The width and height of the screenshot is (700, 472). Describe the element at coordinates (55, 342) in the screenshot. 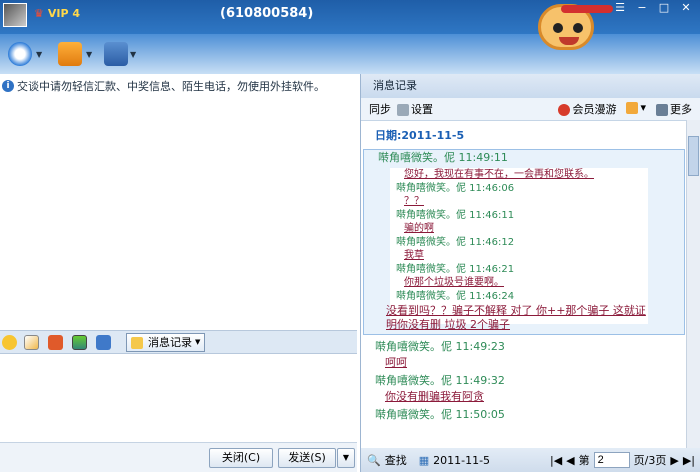

I see `screenshot-icon` at that location.